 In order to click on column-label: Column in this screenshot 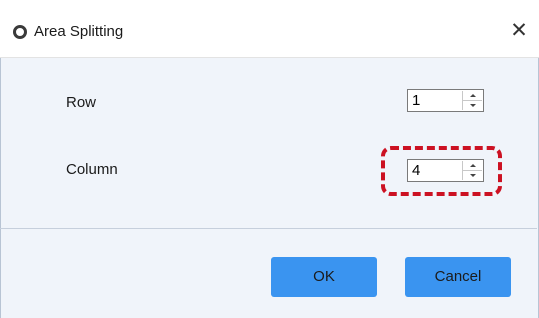, I will do `click(92, 169)`.